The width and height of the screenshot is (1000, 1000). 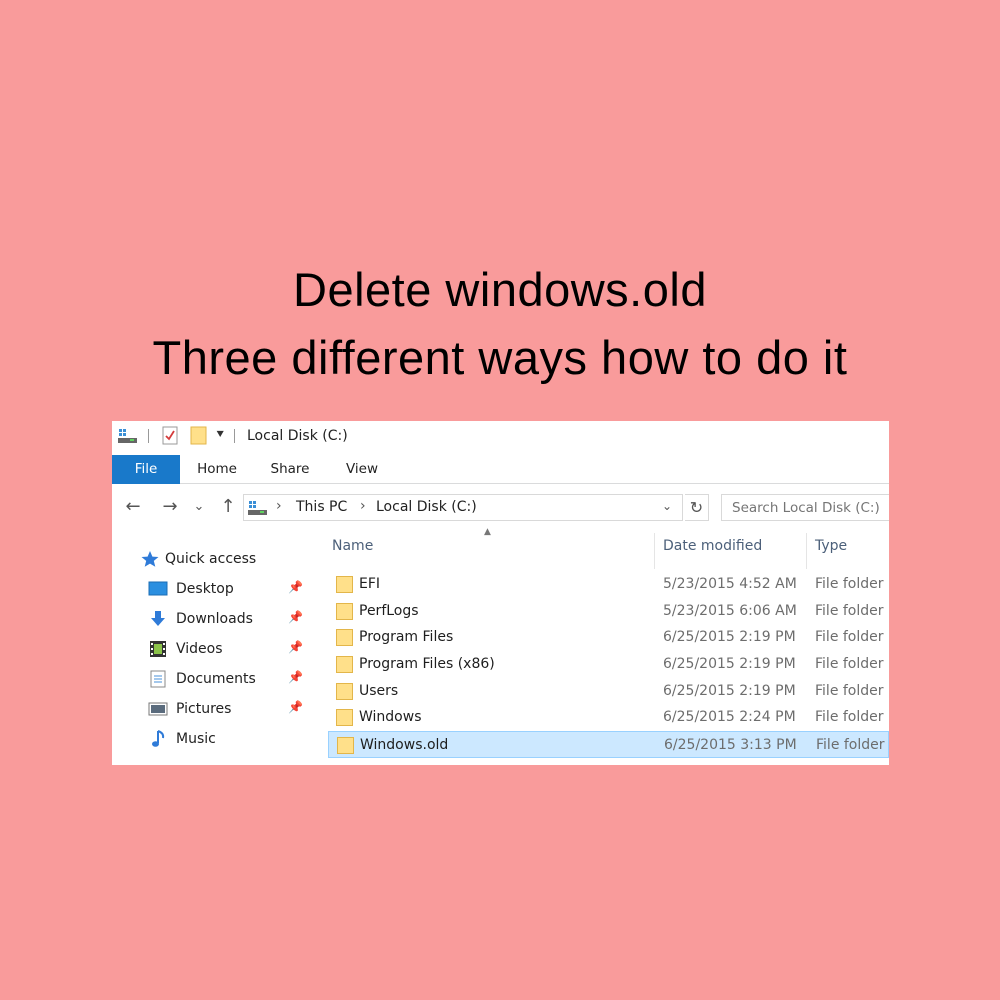 What do you see at coordinates (158, 709) in the screenshot?
I see `picture-icon` at bounding box center [158, 709].